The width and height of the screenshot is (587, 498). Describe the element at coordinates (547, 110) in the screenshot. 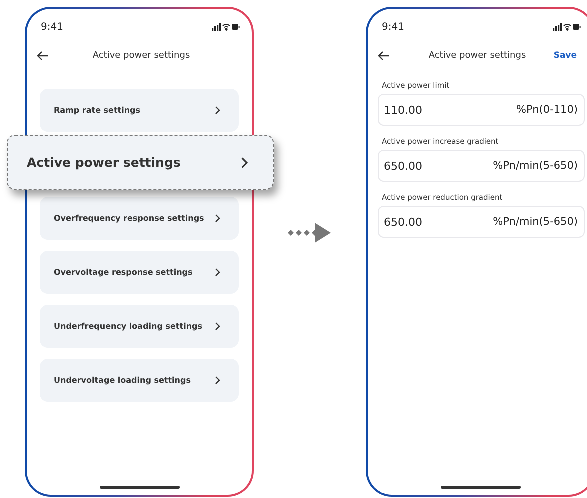

I see `field-unit: %Pn(0-110)` at that location.